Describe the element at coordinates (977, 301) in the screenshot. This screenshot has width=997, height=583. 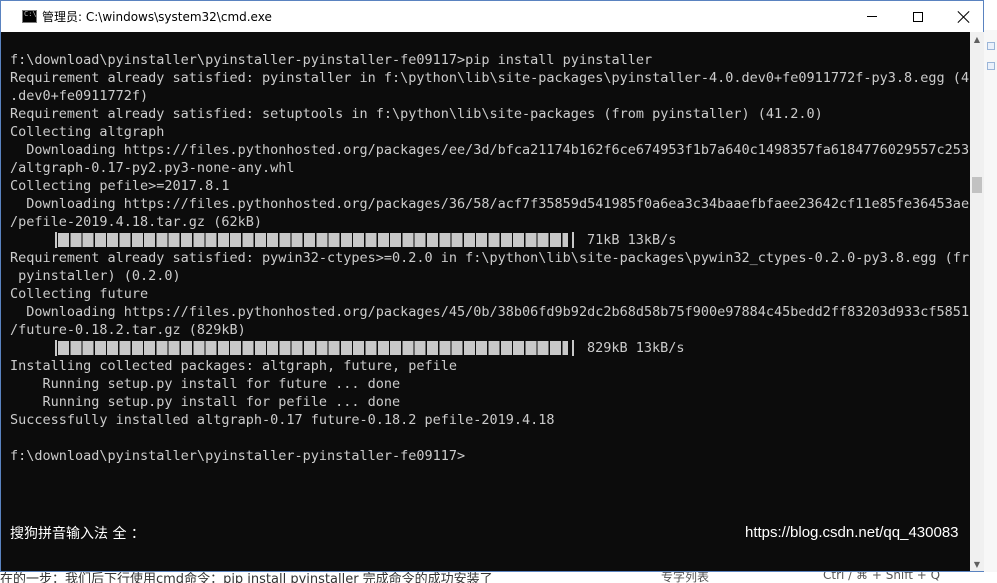
I see `console-scrollbar: ▲ ▼` at that location.